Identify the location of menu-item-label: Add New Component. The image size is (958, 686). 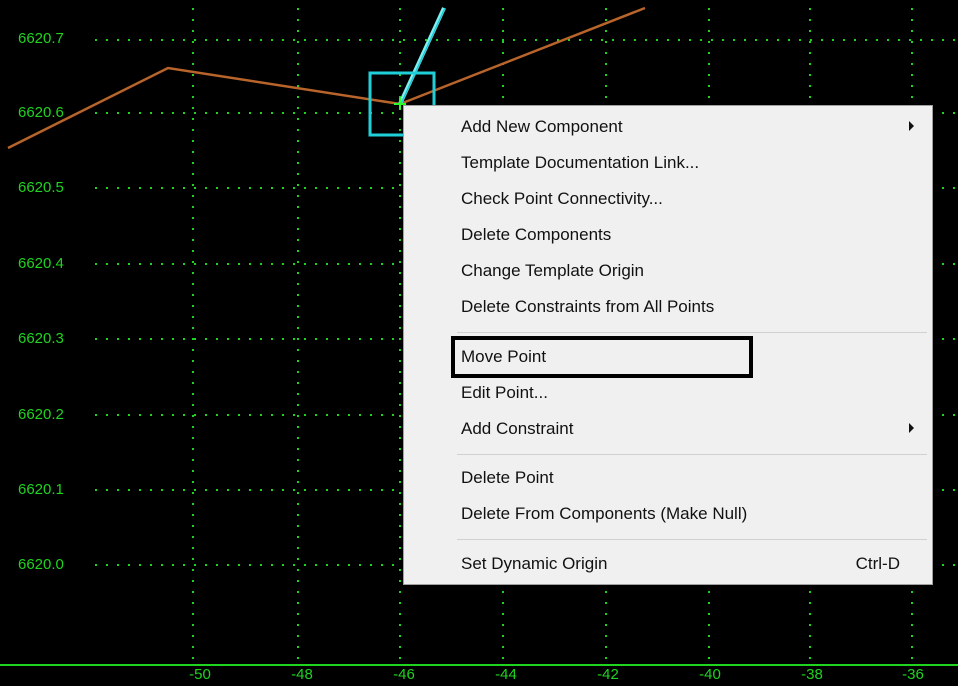
(542, 126).